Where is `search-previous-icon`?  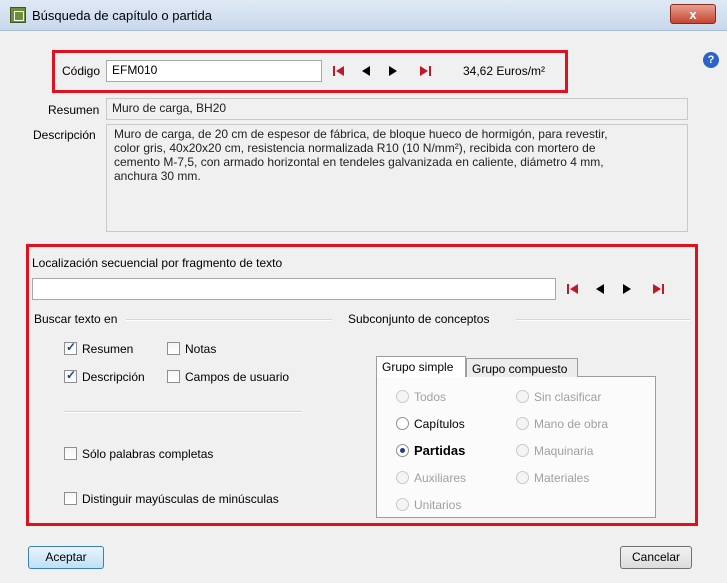 search-previous-icon is located at coordinates (603, 289).